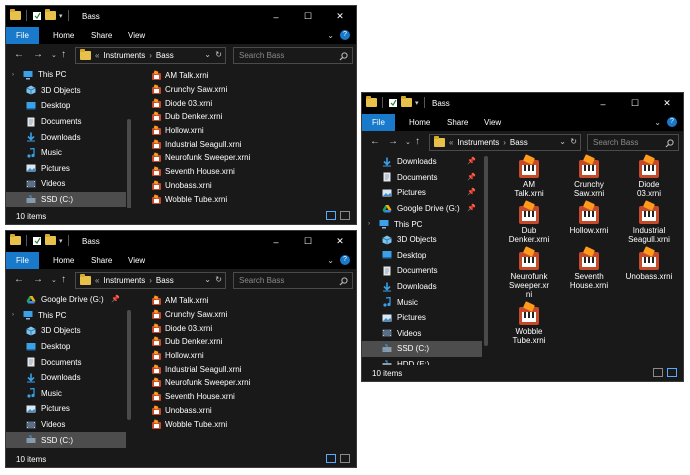  What do you see at coordinates (649, 272) in the screenshot?
I see `file-tile: Unobass.xrni` at bounding box center [649, 272].